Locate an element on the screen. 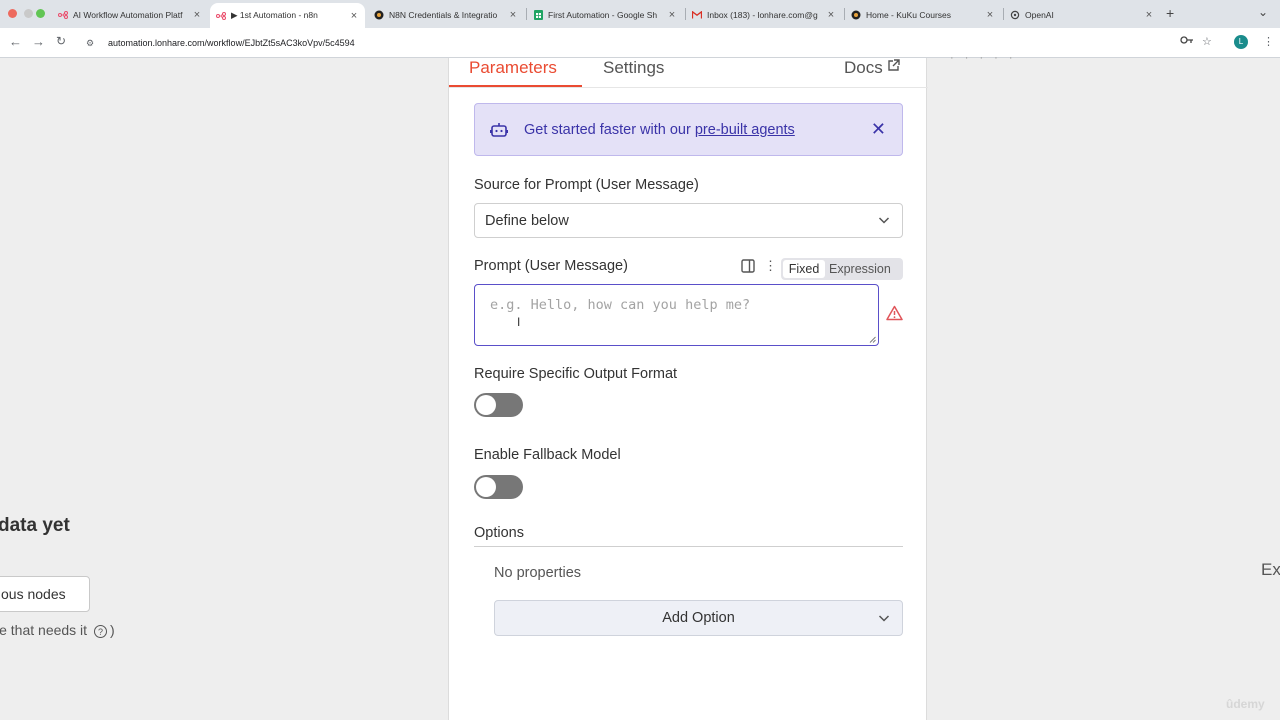  resize-handle-icon is located at coordinates (872, 339).